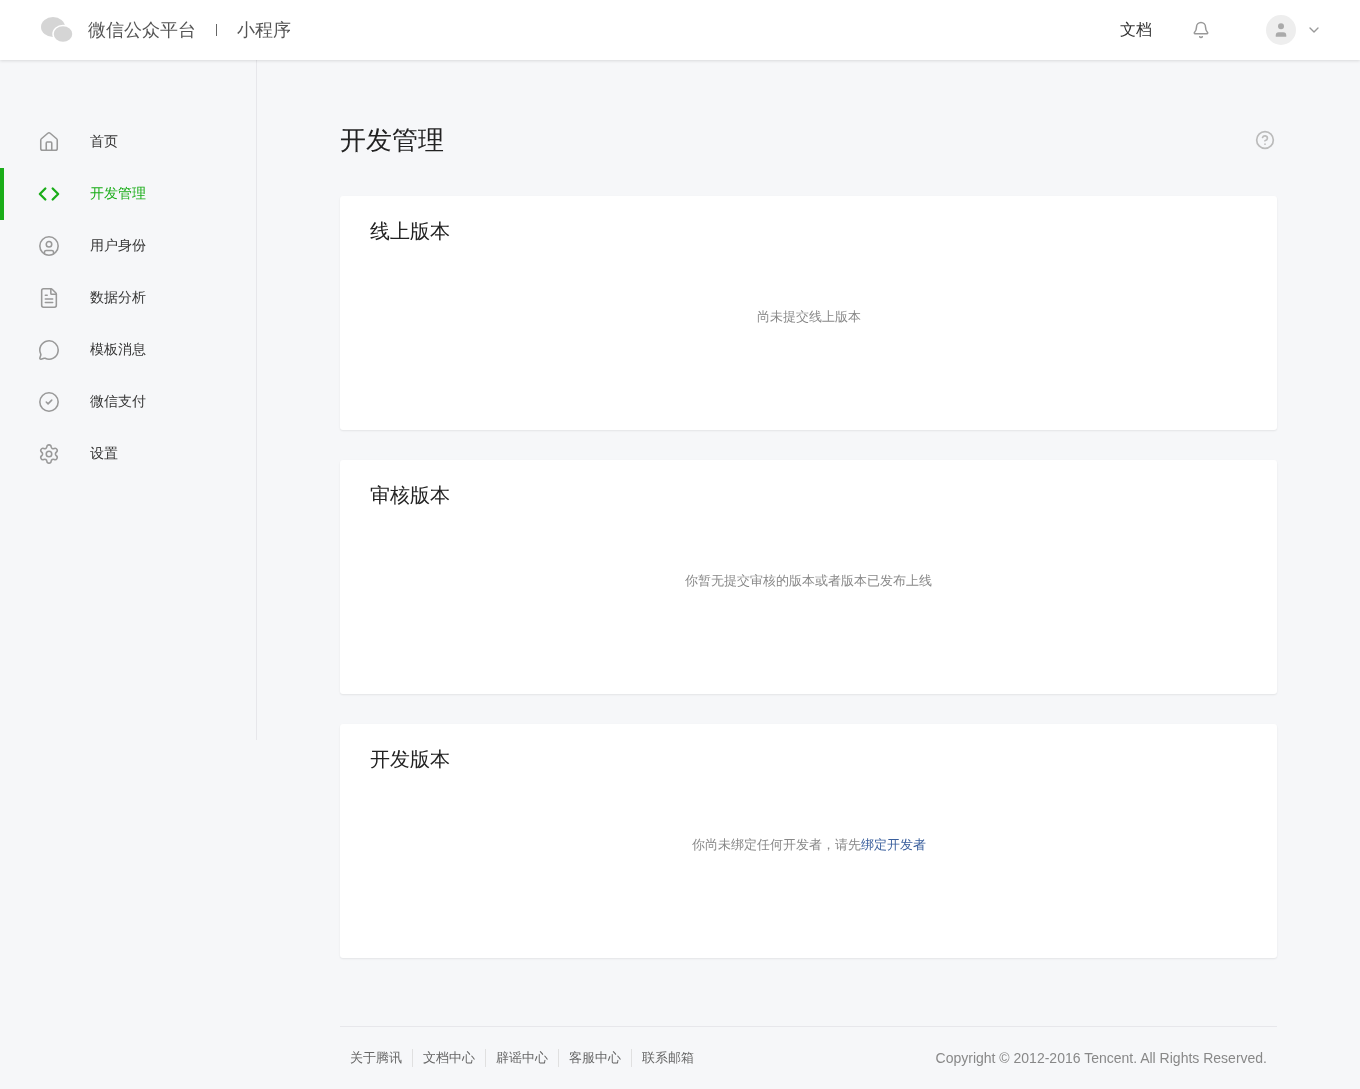 Image resolution: width=1360 pixels, height=1089 pixels. What do you see at coordinates (808, 580) in the screenshot?
I see `empty-message: 你暂无提交审核的版本或者版本已发布上线` at bounding box center [808, 580].